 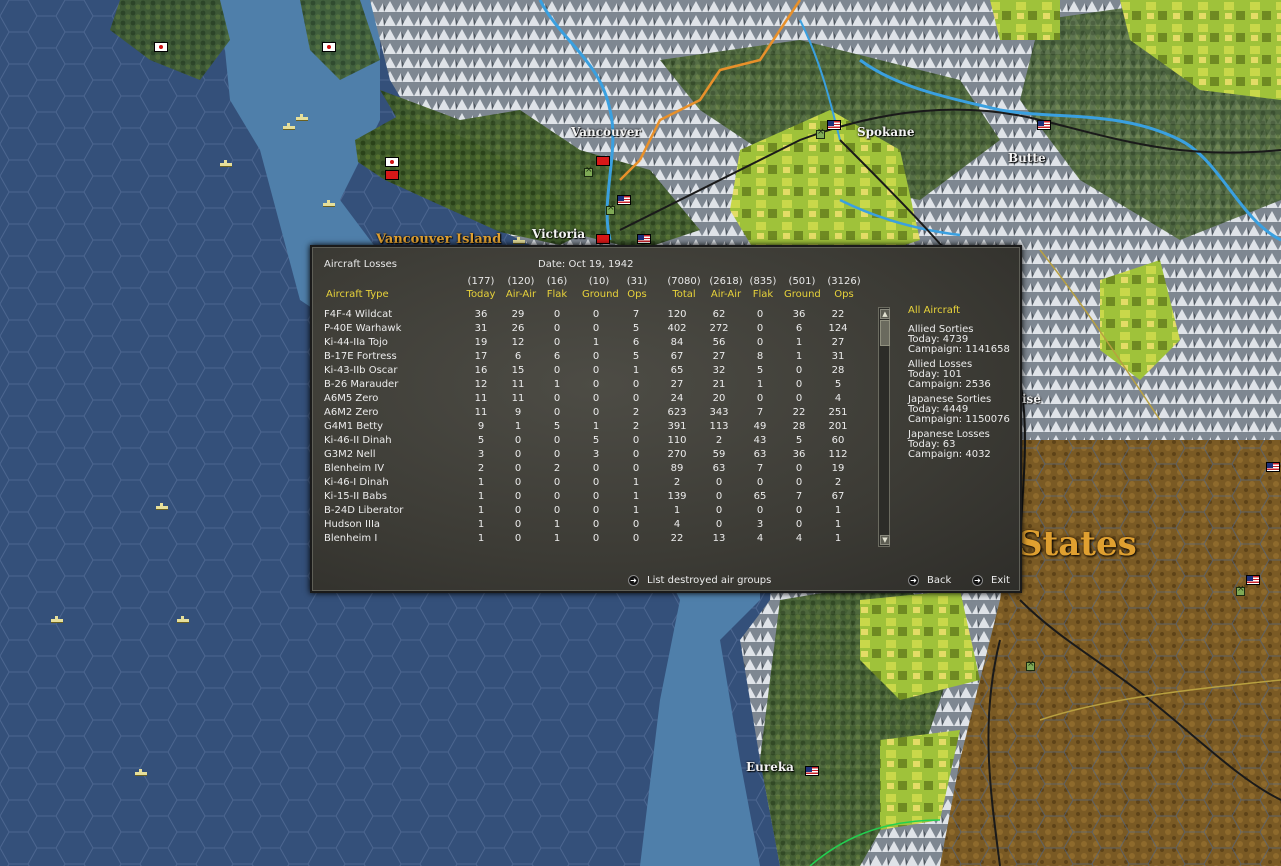 I want to click on table-row: Ki-15-II Babs 1 0 0 0 1 139 0 65 7 67, so click(x=591, y=496).